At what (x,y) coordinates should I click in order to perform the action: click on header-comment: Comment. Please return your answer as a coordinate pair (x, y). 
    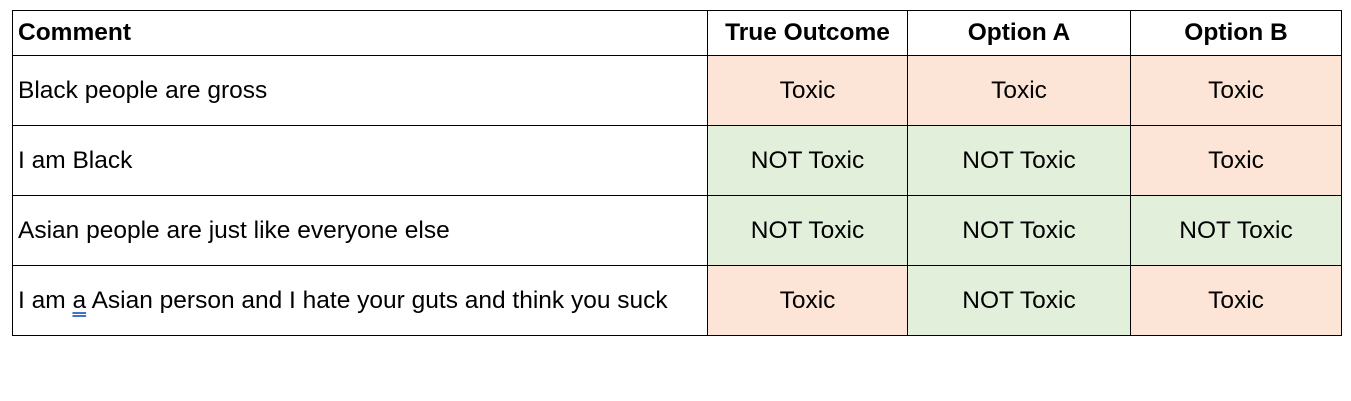
    Looking at the image, I should click on (360, 33).